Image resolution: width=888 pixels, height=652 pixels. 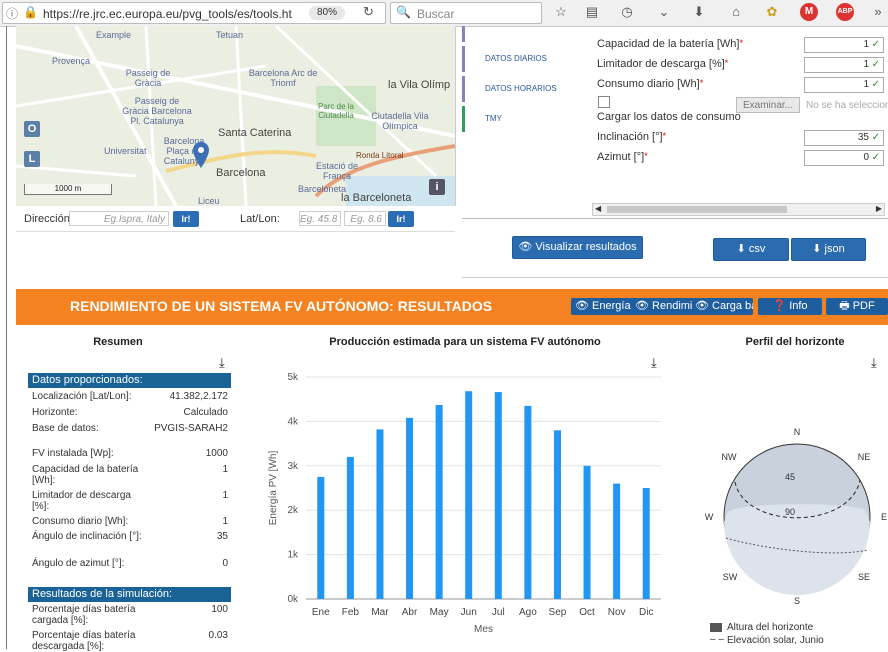 What do you see at coordinates (723, 306) in the screenshot?
I see `tab-carga-bateria: 👁 Carga ba` at bounding box center [723, 306].